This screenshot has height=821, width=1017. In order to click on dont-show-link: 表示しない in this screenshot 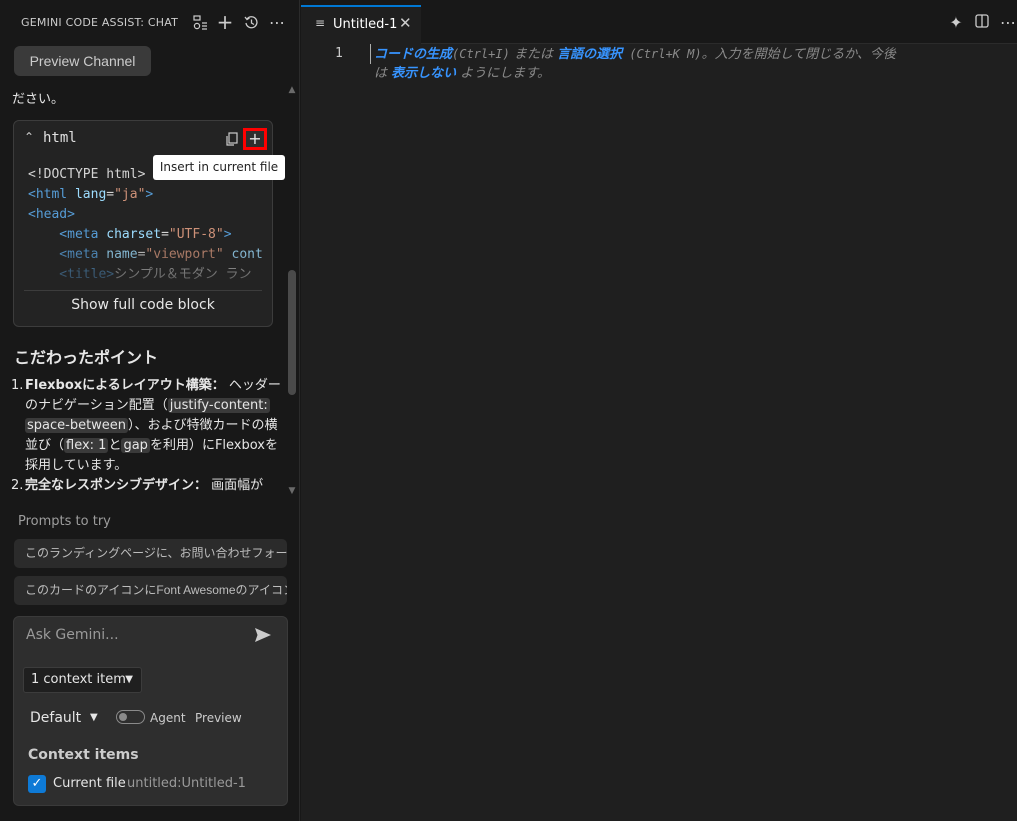, I will do `click(423, 73)`.